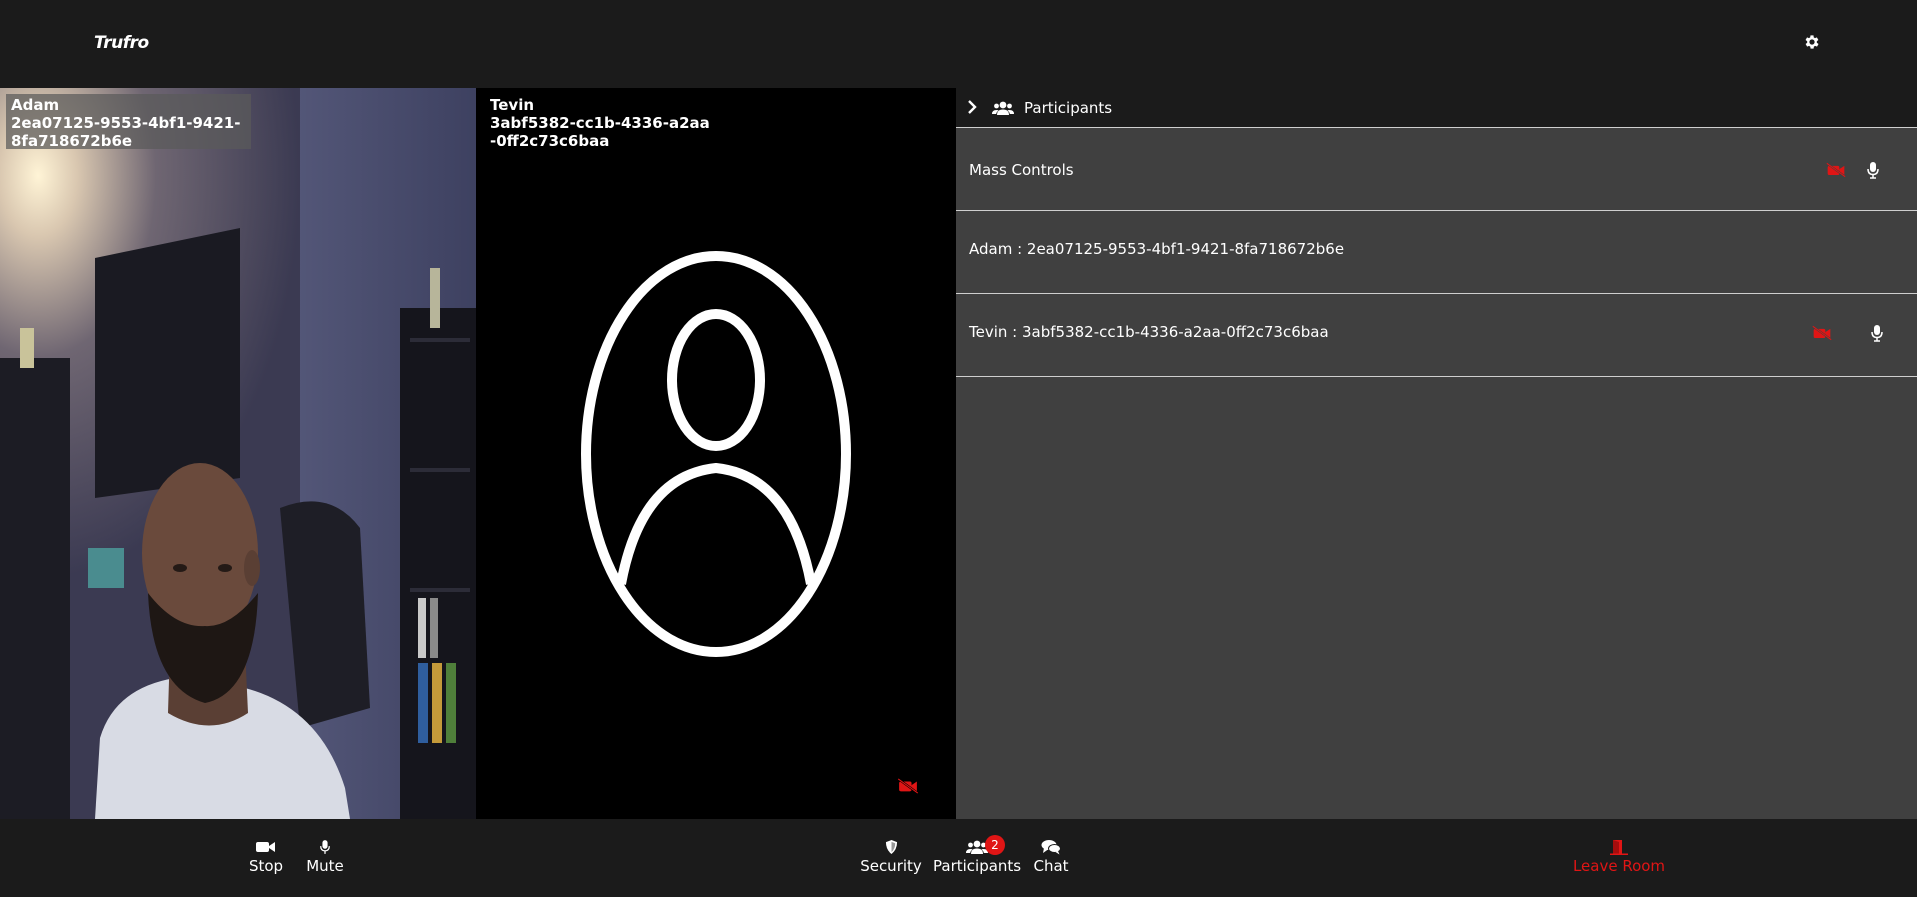 This screenshot has height=897, width=1917. What do you see at coordinates (512, 105) in the screenshot?
I see `participant-name-tevin: Tevin` at bounding box center [512, 105].